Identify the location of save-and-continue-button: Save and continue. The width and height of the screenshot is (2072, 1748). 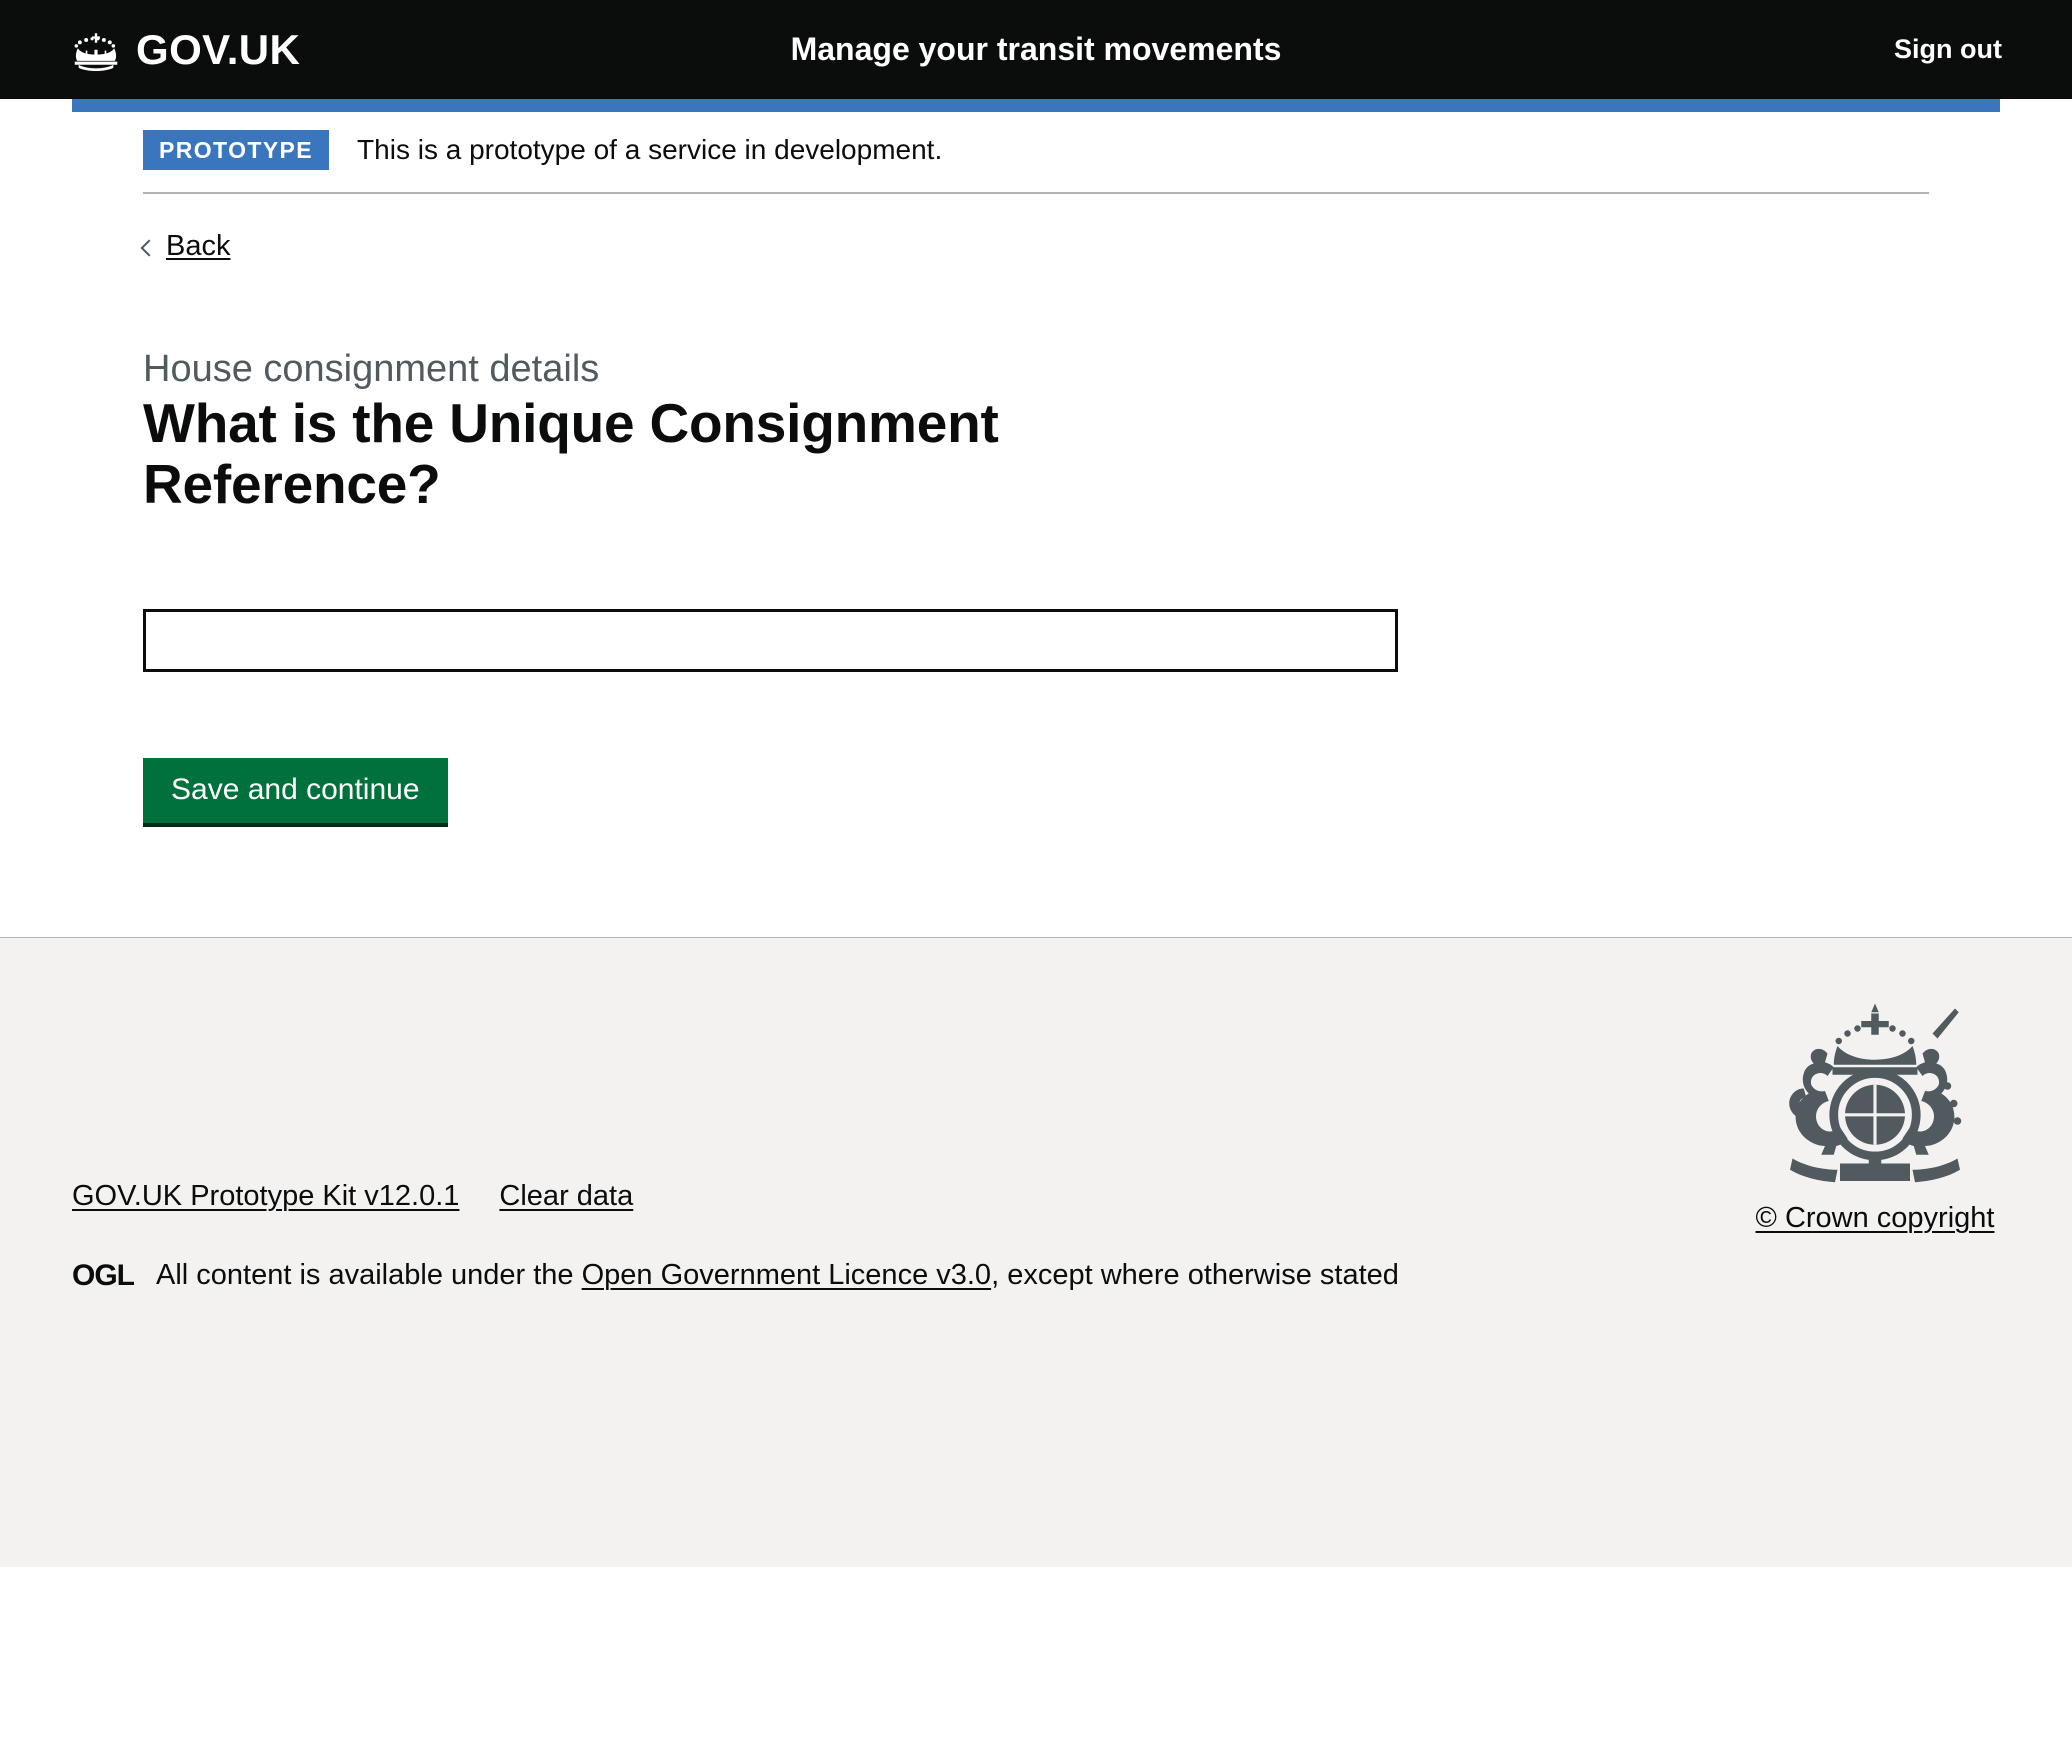
(295, 792).